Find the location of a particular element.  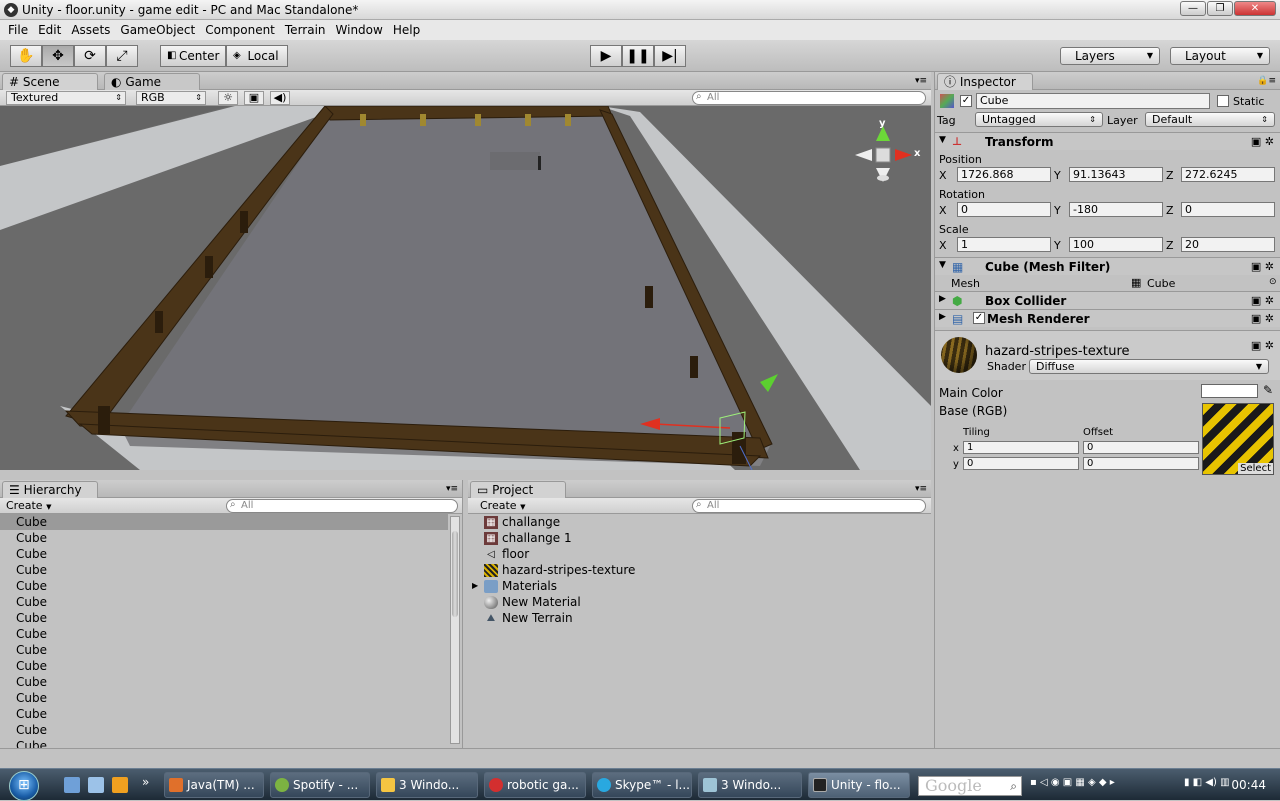

base-texture-thumbnail: Select is located at coordinates (1238, 439).